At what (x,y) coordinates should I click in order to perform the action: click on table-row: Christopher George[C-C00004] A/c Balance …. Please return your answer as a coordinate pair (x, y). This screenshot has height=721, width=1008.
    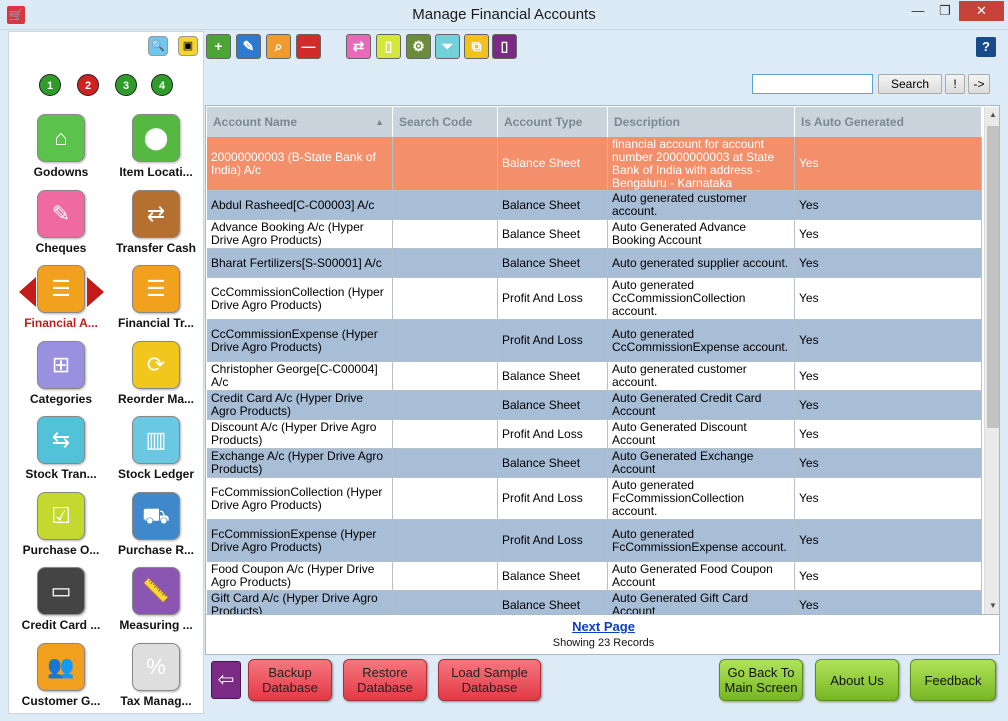
    Looking at the image, I should click on (594, 376).